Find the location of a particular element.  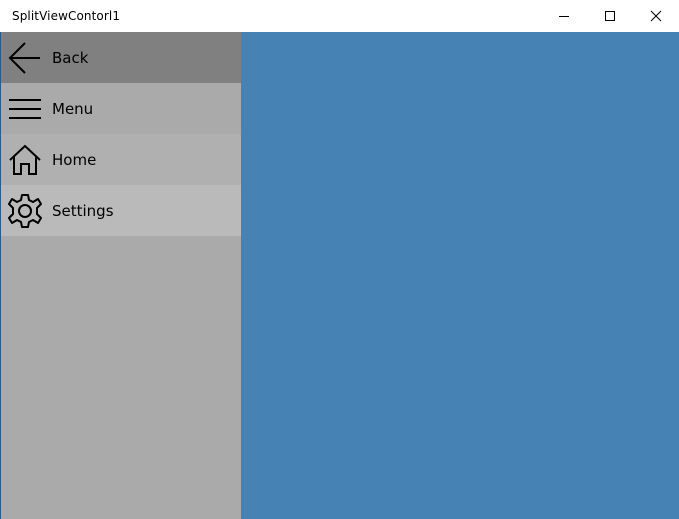

nav-item-label: Settings is located at coordinates (83, 210).